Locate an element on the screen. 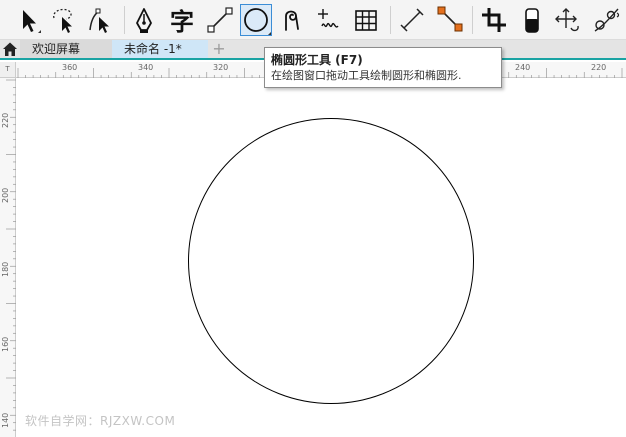 This screenshot has width=626, height=437. crop-tool is located at coordinates (494, 20).